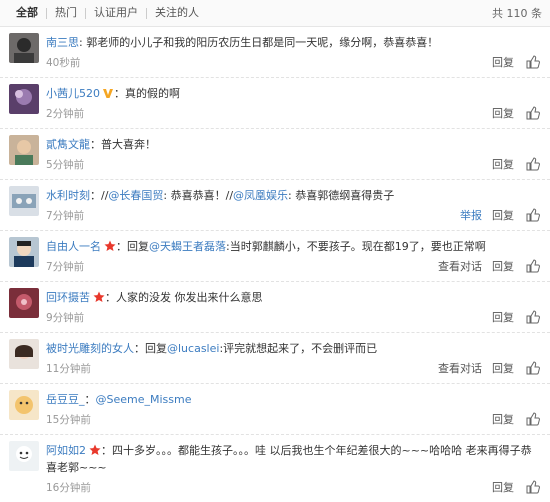 The height and width of the screenshot is (502, 550). I want to click on mention-link: @长春国贸, so click(135, 195).